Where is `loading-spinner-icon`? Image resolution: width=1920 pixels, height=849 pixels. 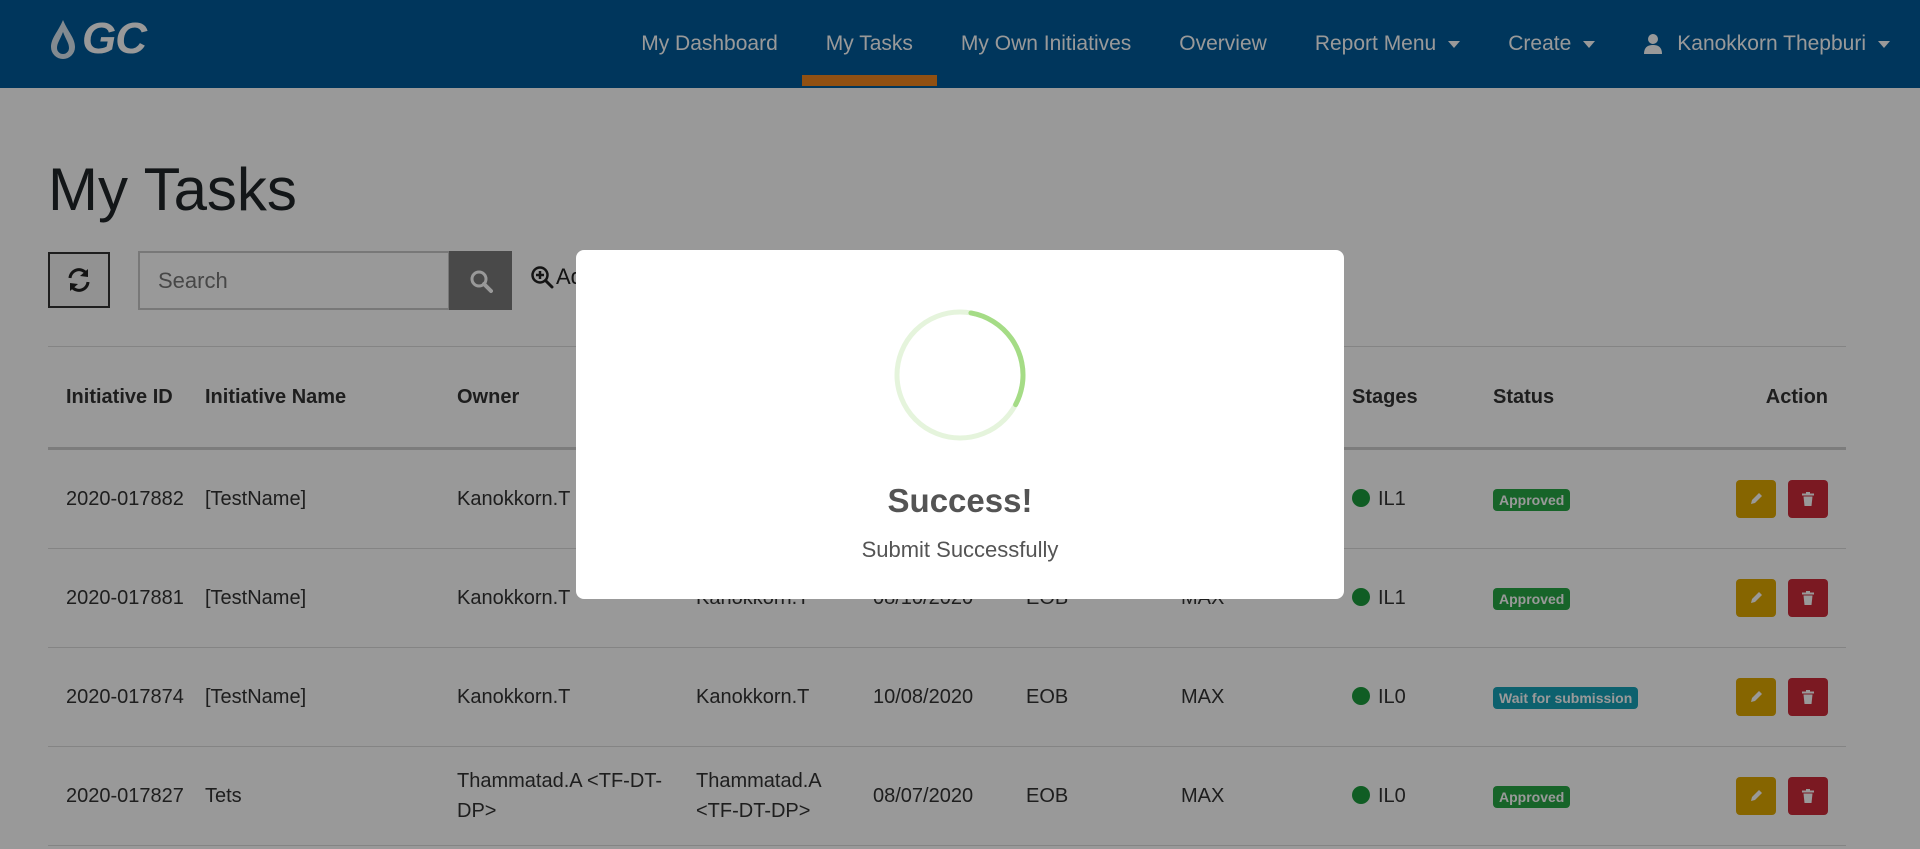
loading-spinner-icon is located at coordinates (960, 375).